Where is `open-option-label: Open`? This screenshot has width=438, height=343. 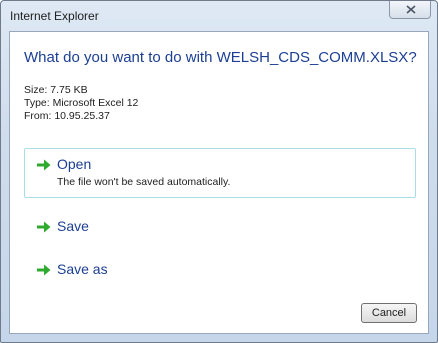 open-option-label: Open is located at coordinates (74, 164).